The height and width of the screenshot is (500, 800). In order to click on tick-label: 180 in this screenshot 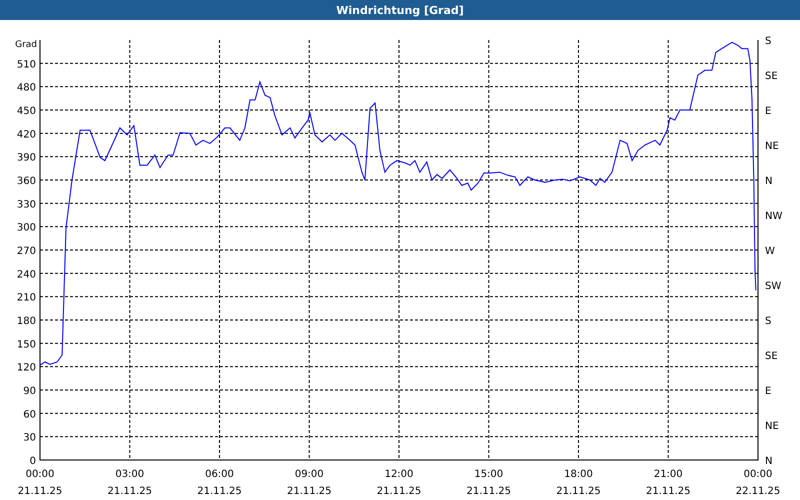, I will do `click(26, 321)`.